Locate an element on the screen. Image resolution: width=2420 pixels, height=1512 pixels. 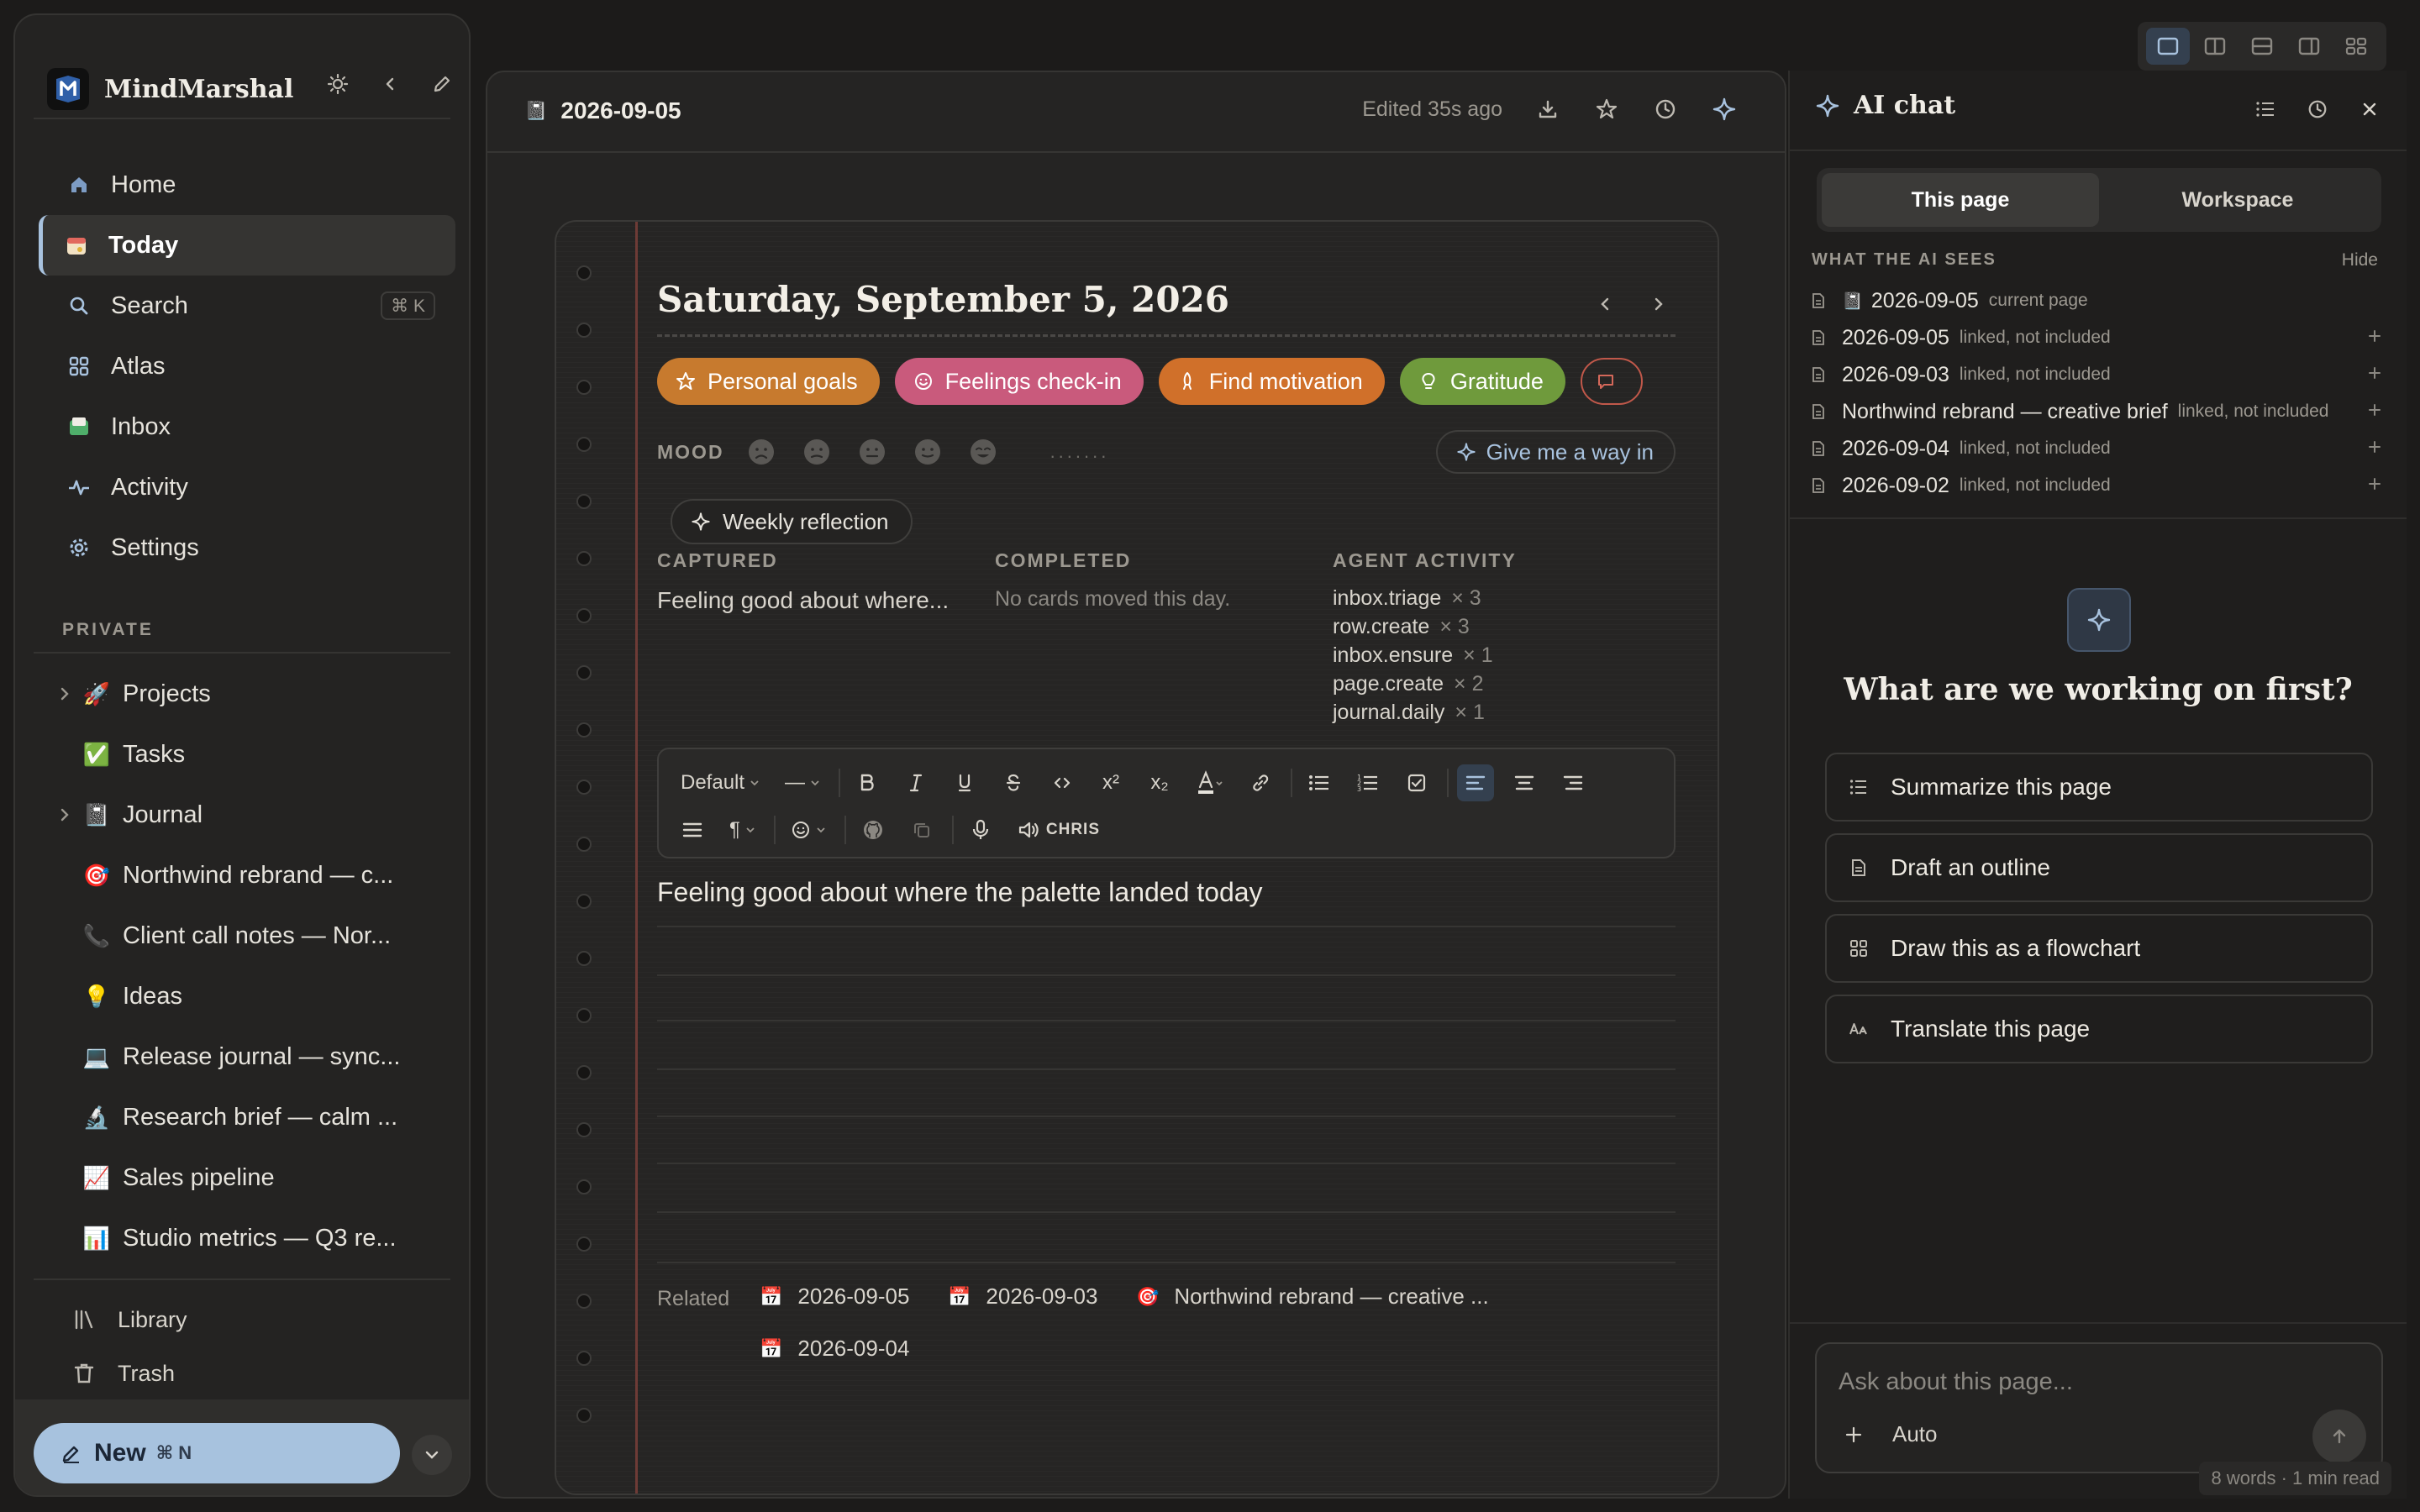
mood-down-icon is located at coordinates (817, 452).